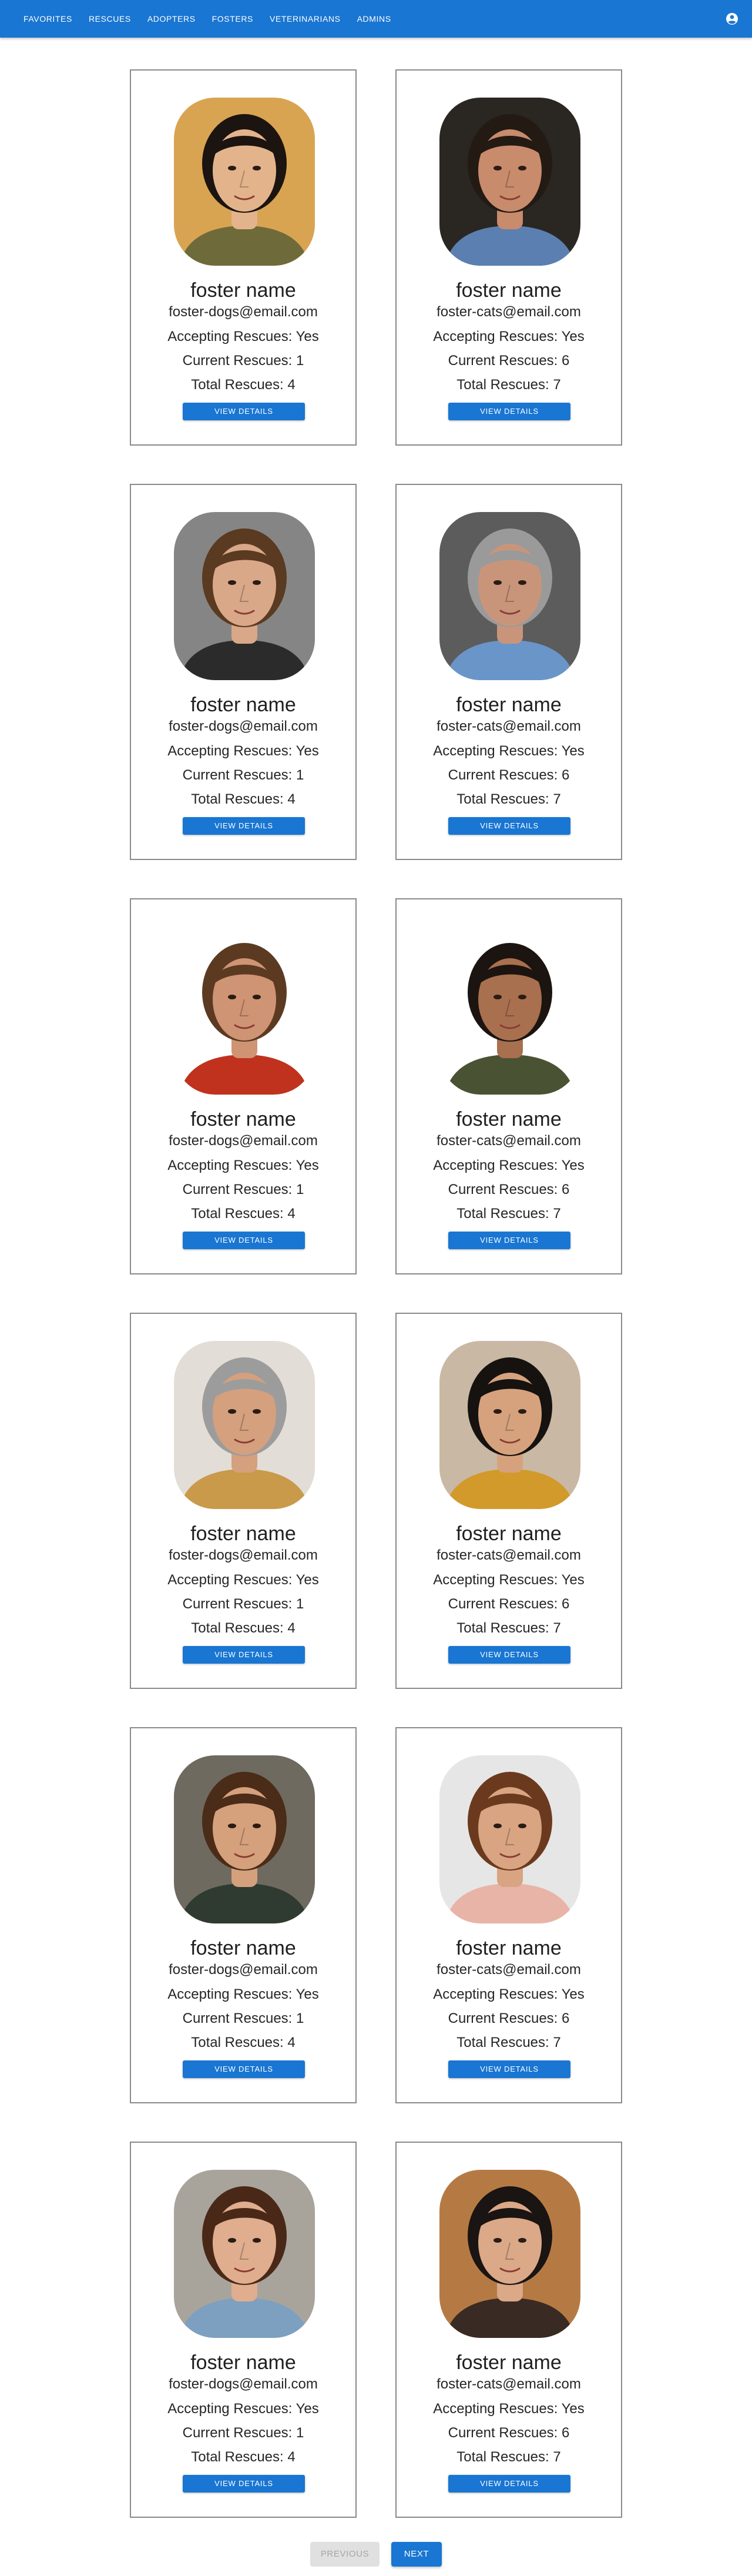 The image size is (752, 2576). Describe the element at coordinates (417, 2554) in the screenshot. I see `next-button: NEXT` at that location.